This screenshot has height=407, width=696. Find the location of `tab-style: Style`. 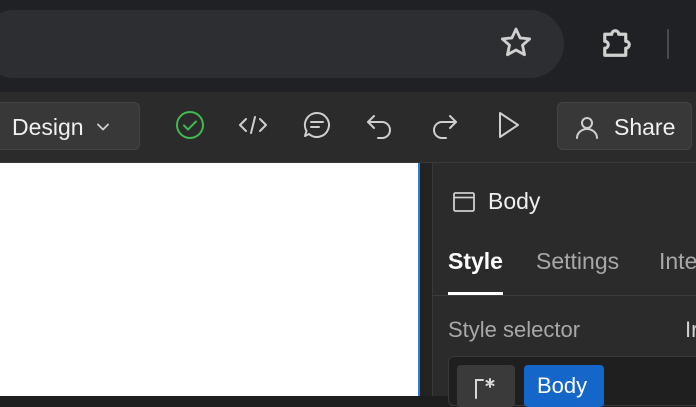

tab-style: Style is located at coordinates (475, 261).